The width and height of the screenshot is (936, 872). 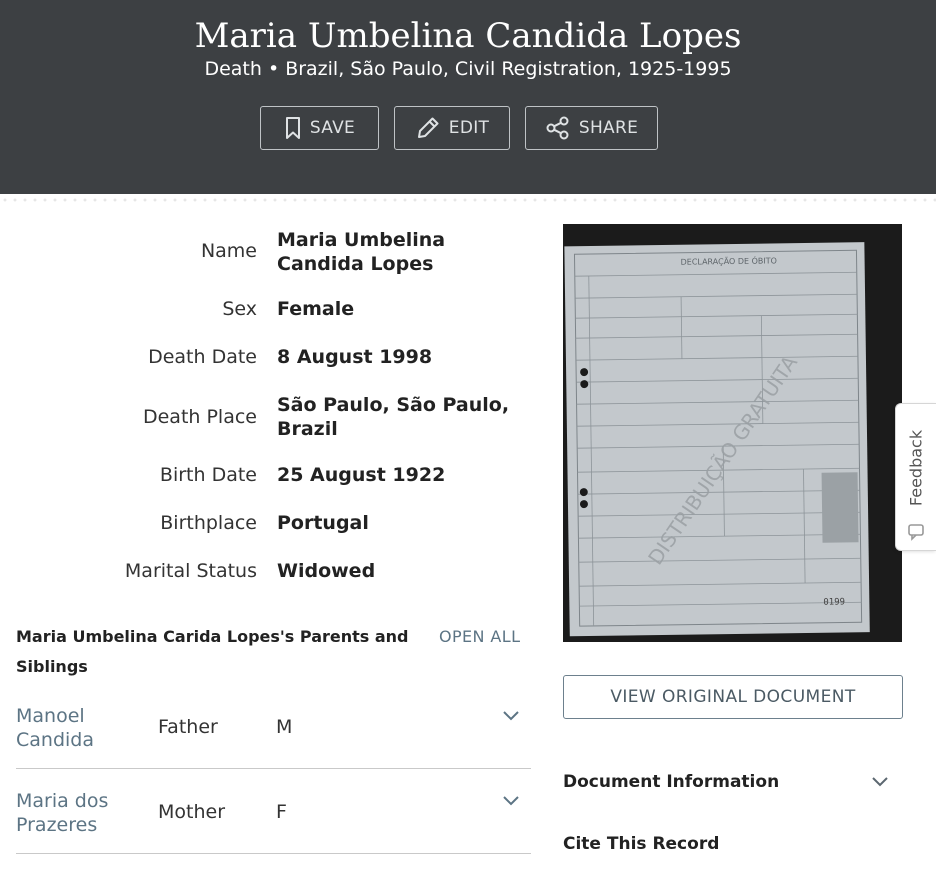 What do you see at coordinates (188, 727) in the screenshot?
I see `relative-relation: Father` at bounding box center [188, 727].